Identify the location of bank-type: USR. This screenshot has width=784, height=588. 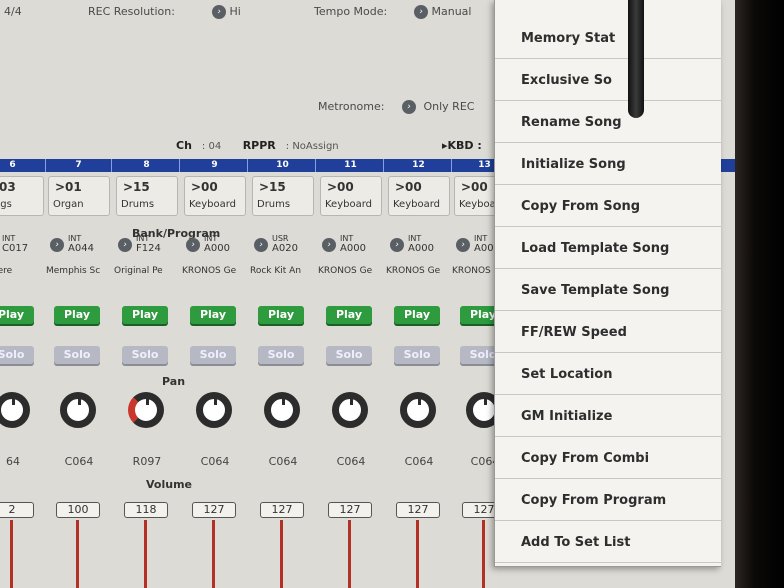
(280, 238).